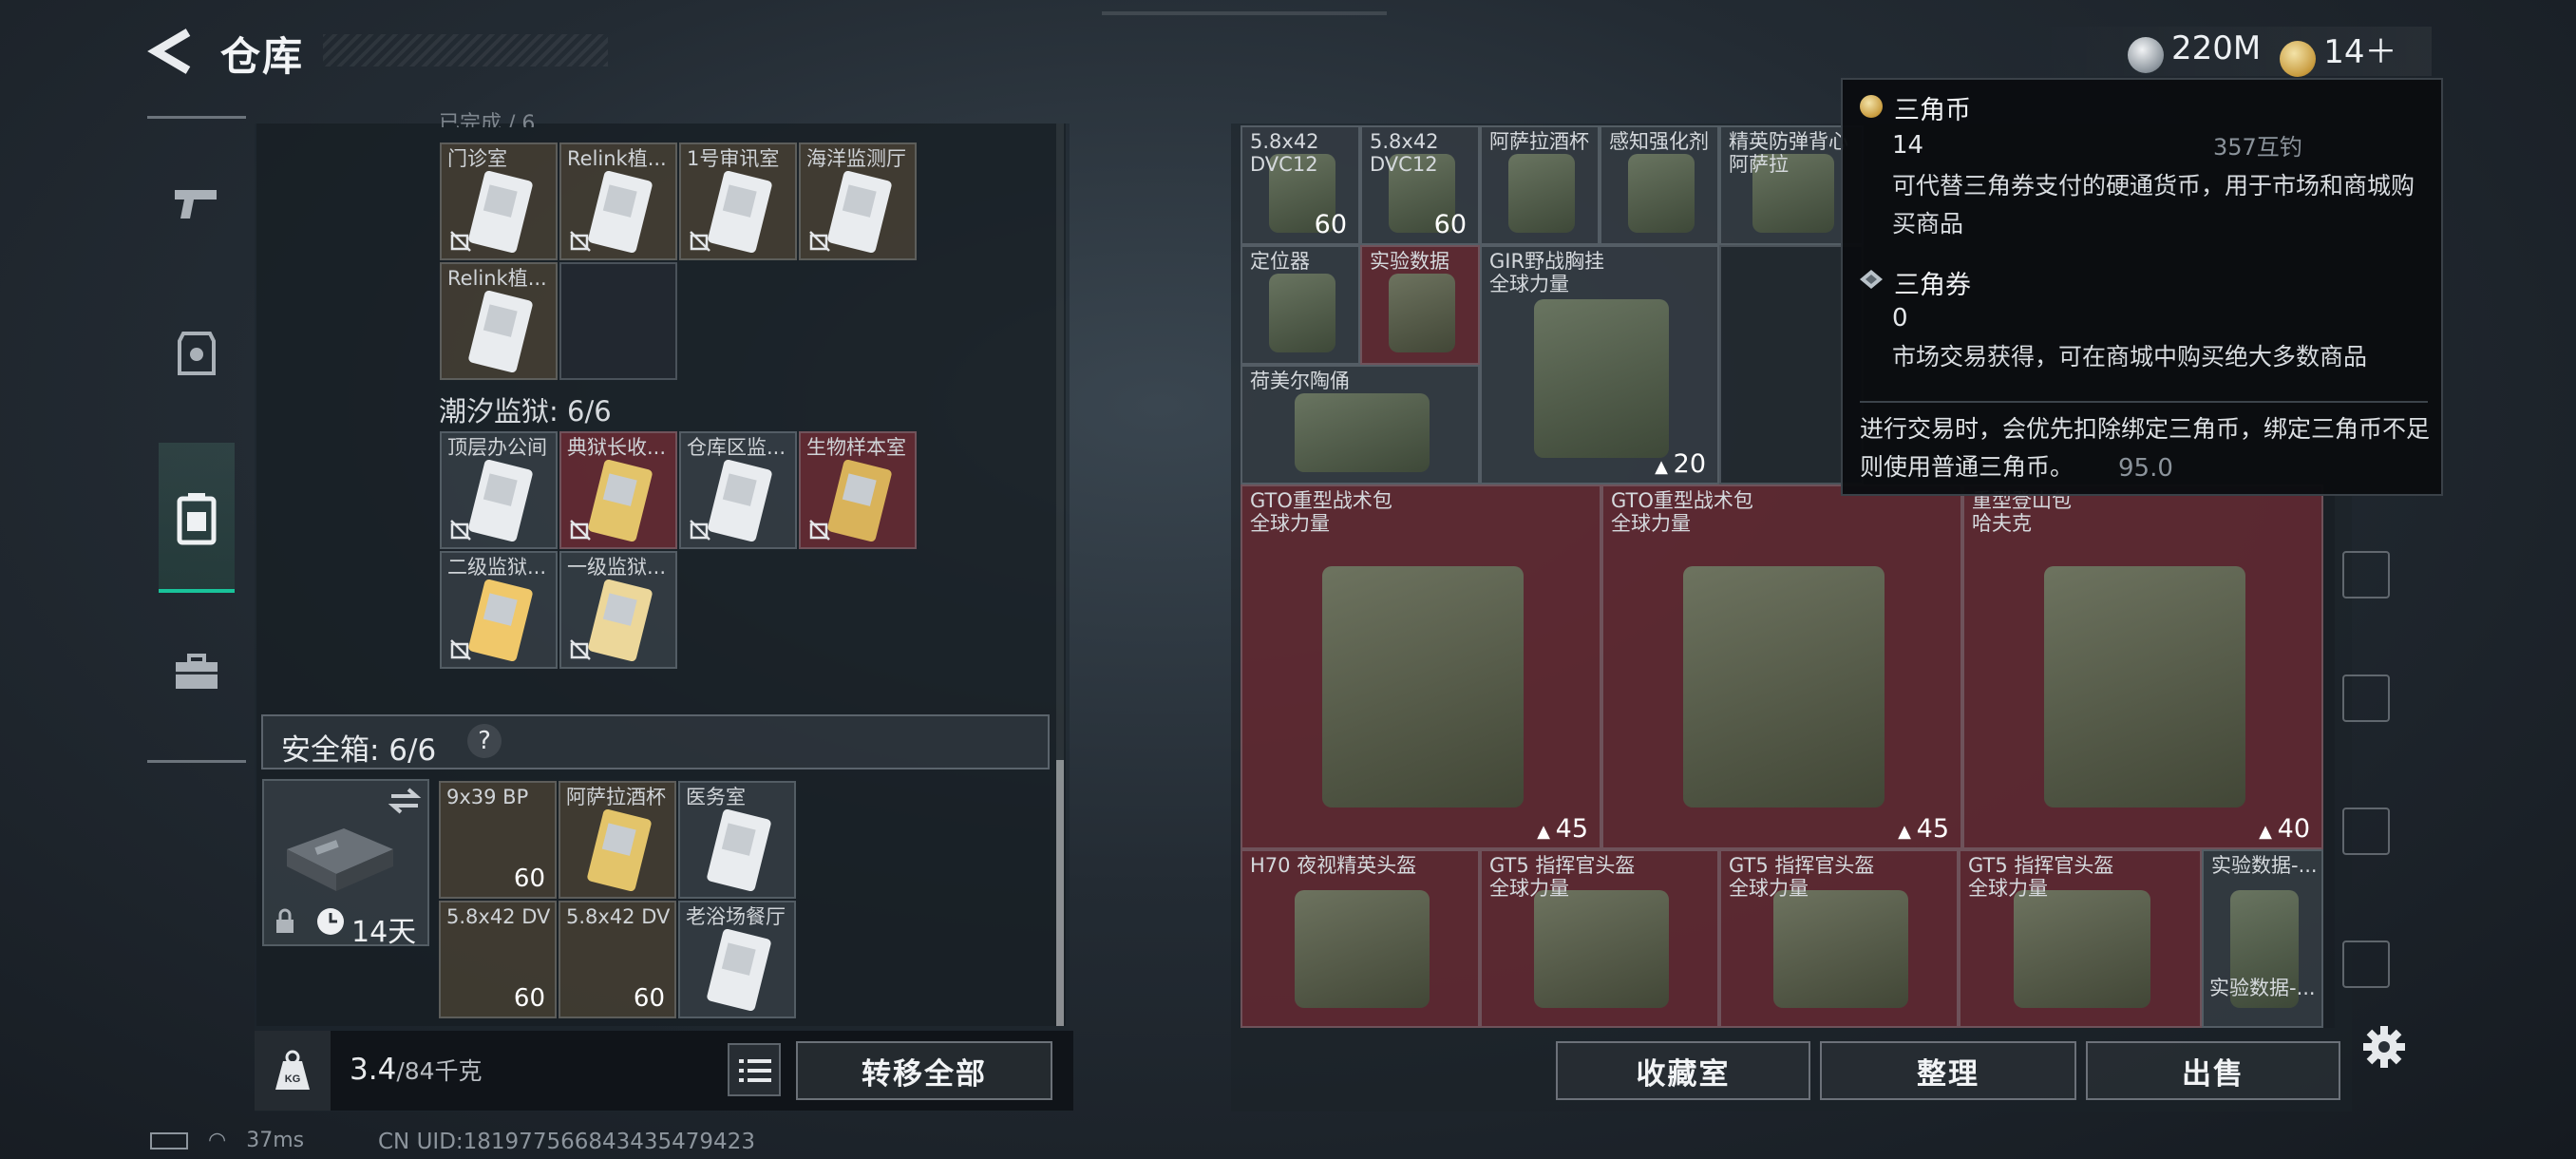 The image size is (2576, 1159). I want to click on chalice-icon, so click(1541, 193).